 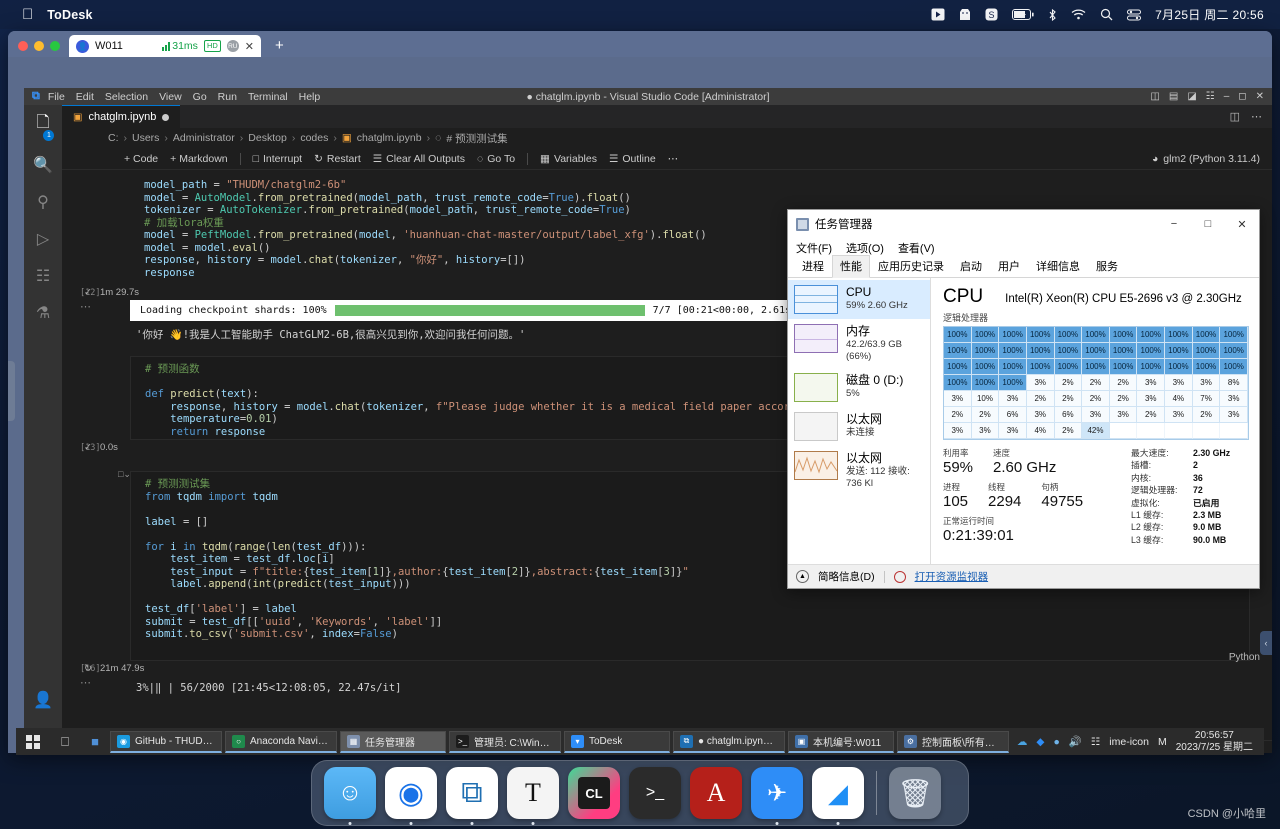 What do you see at coordinates (1235, 116) in the screenshot?
I see `split-editor-icon: ◫` at bounding box center [1235, 116].